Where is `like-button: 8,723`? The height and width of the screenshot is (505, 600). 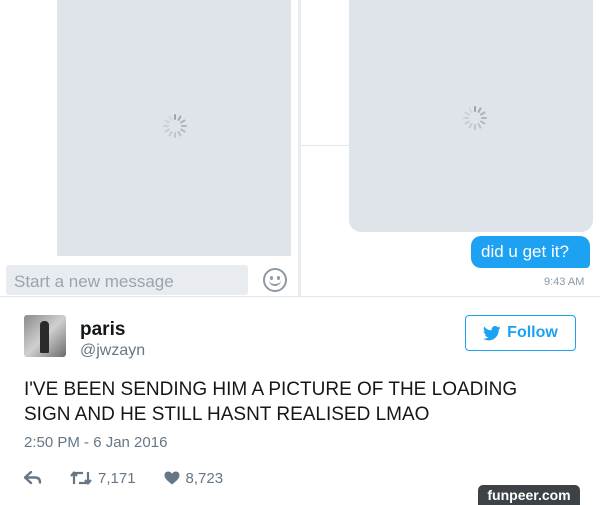
like-button: 8,723 is located at coordinates (194, 478).